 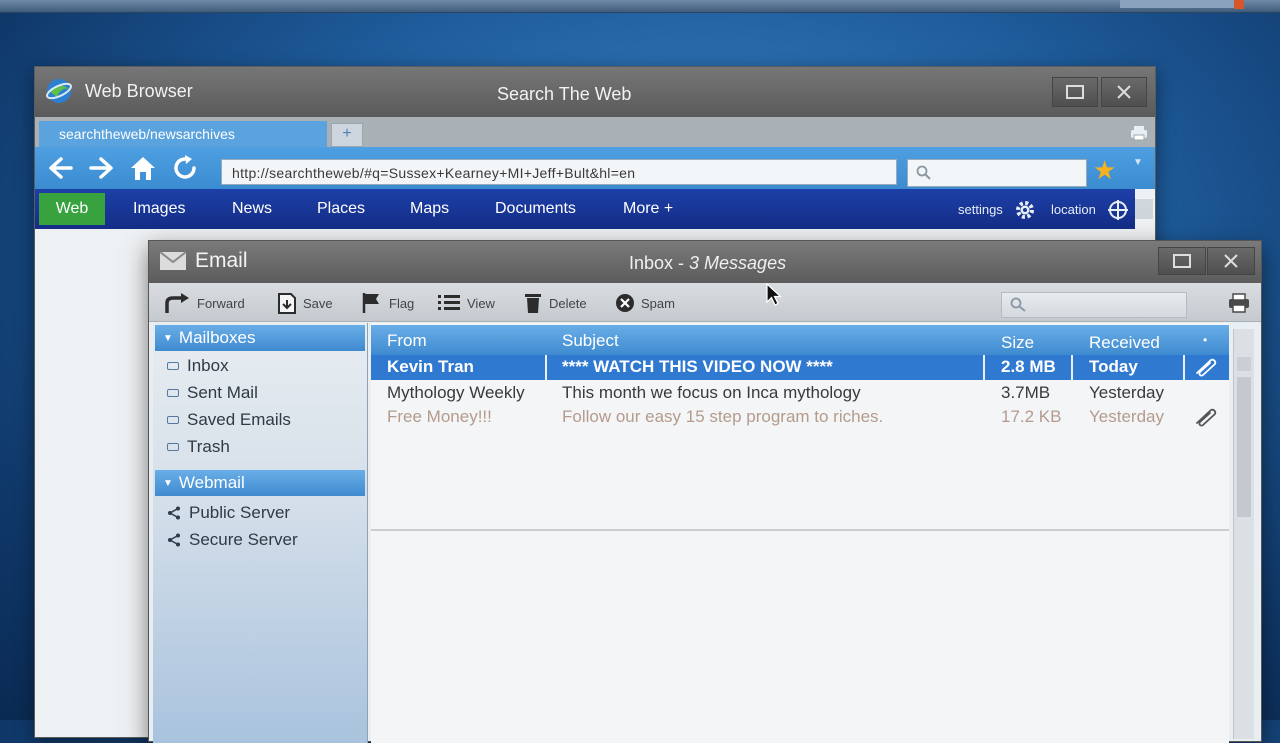 I want to click on save-button: Save, so click(x=305, y=303).